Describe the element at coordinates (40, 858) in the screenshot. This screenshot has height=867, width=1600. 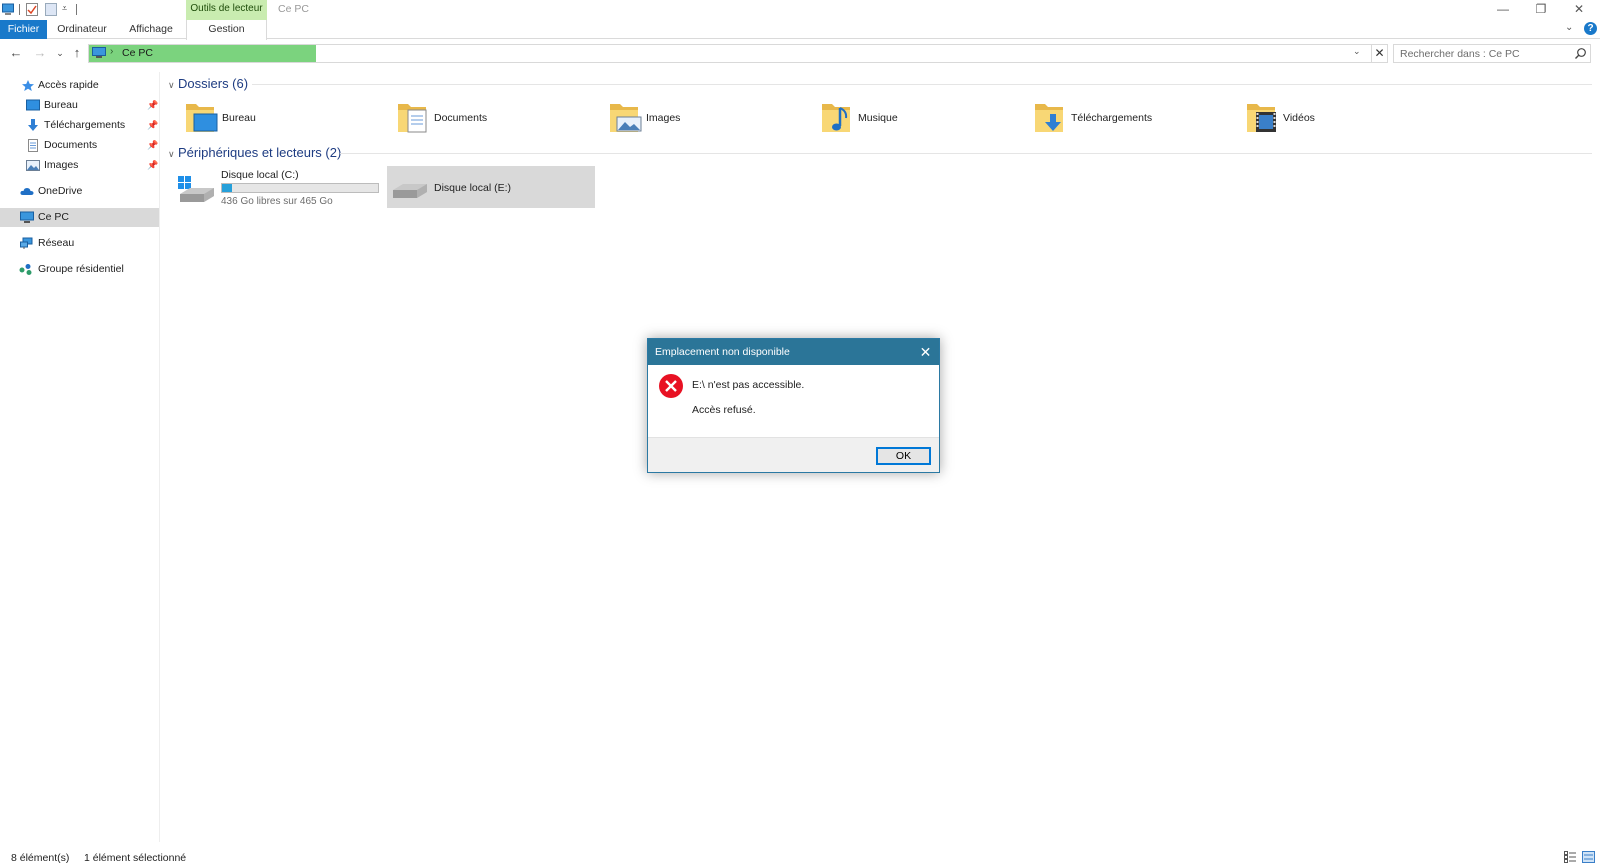
I see `item-count: 8 élément(s)` at that location.